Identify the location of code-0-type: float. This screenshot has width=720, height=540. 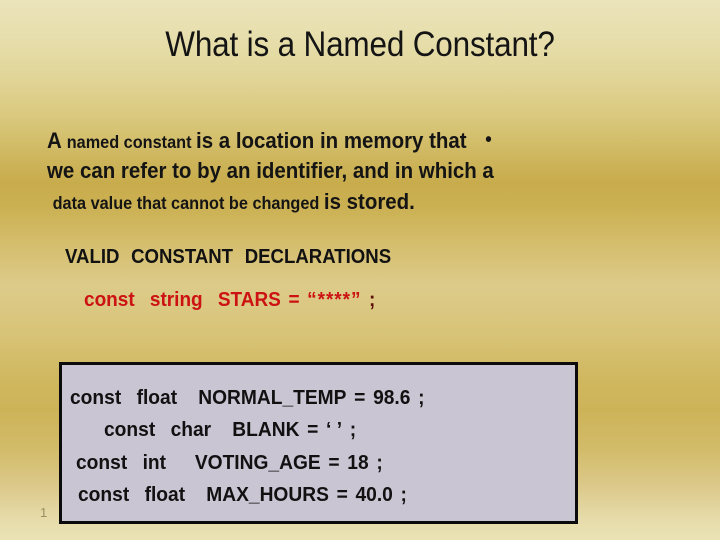
(157, 398).